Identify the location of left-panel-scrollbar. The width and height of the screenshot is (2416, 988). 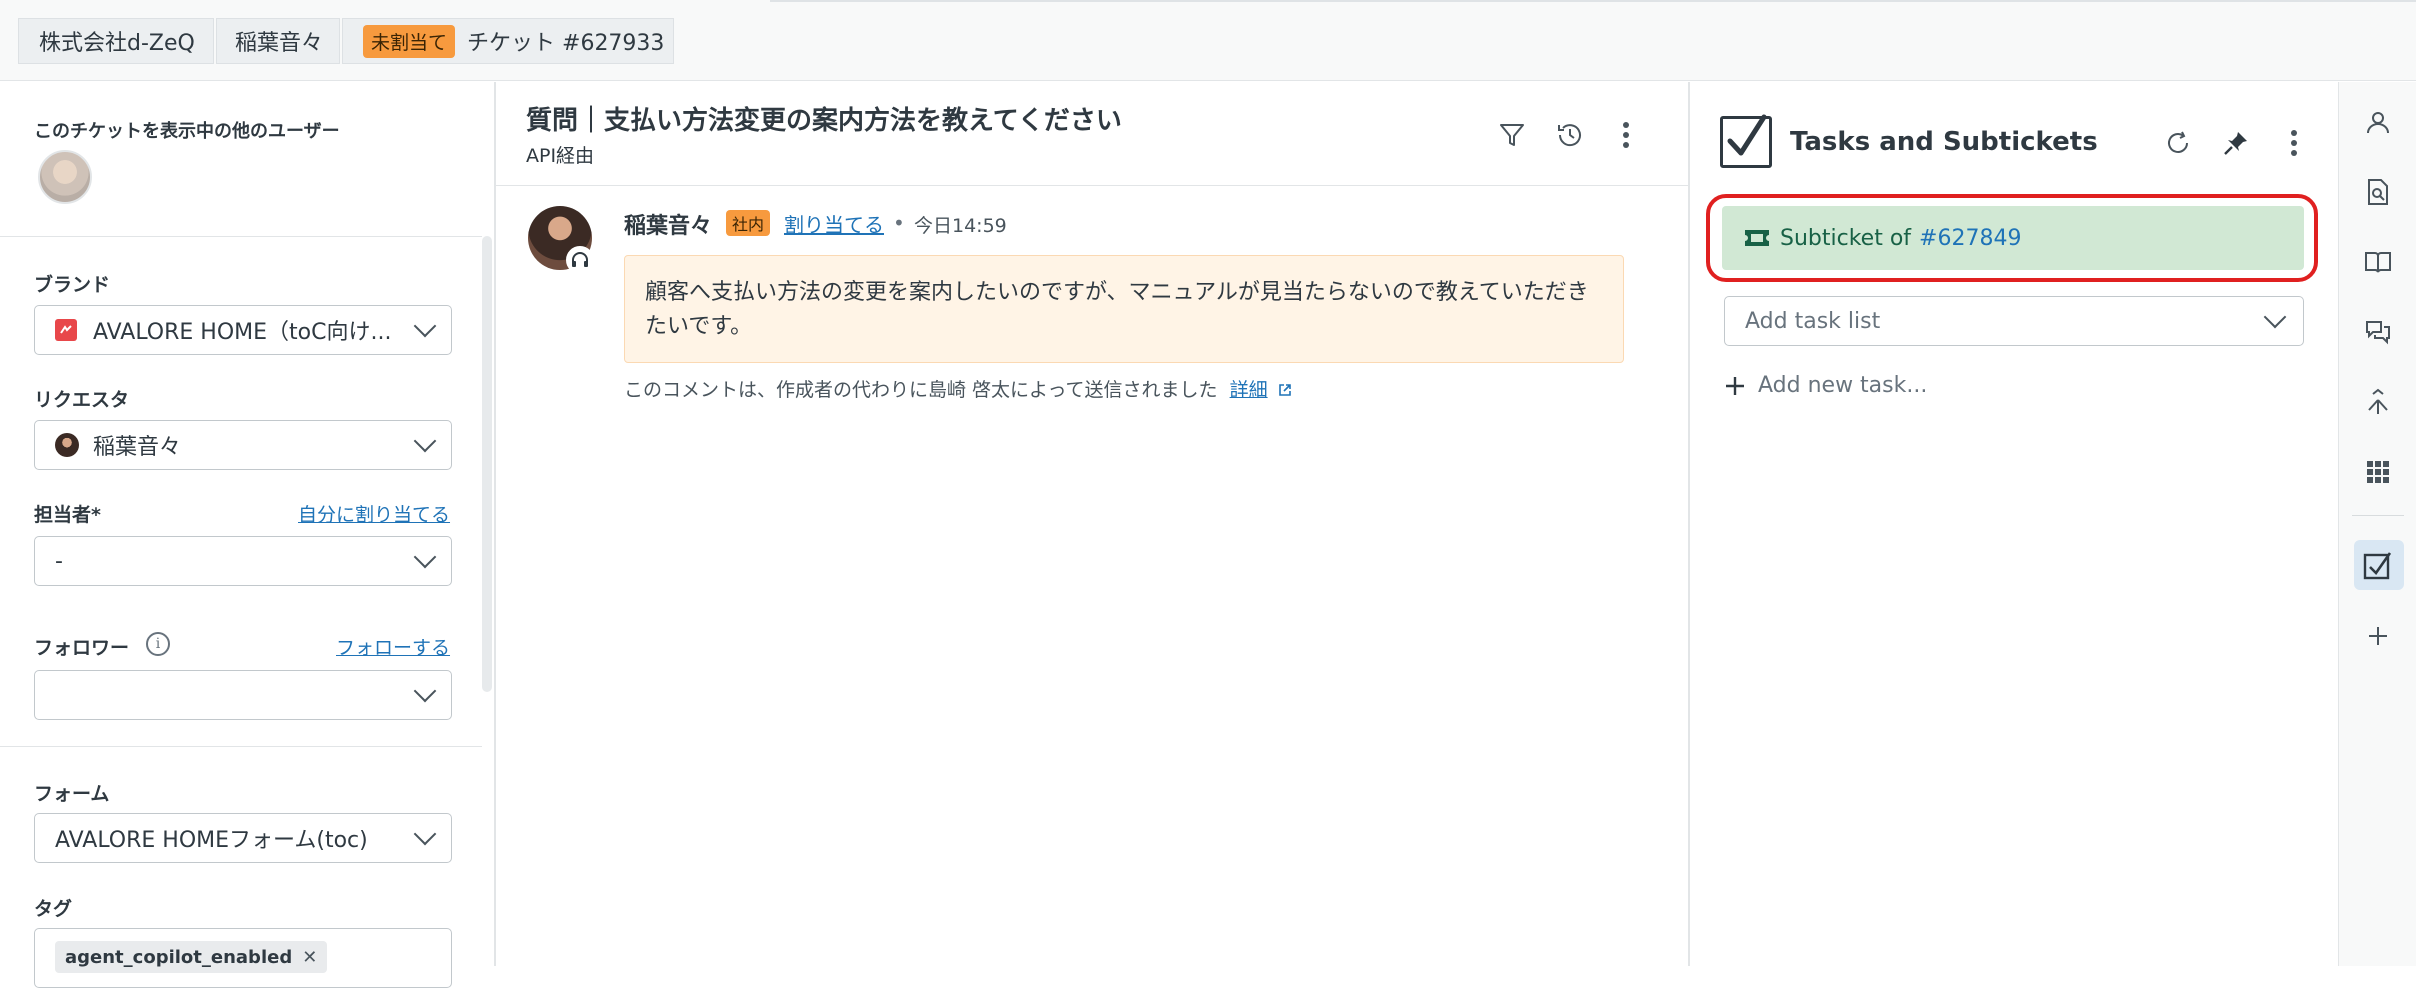
(487, 464).